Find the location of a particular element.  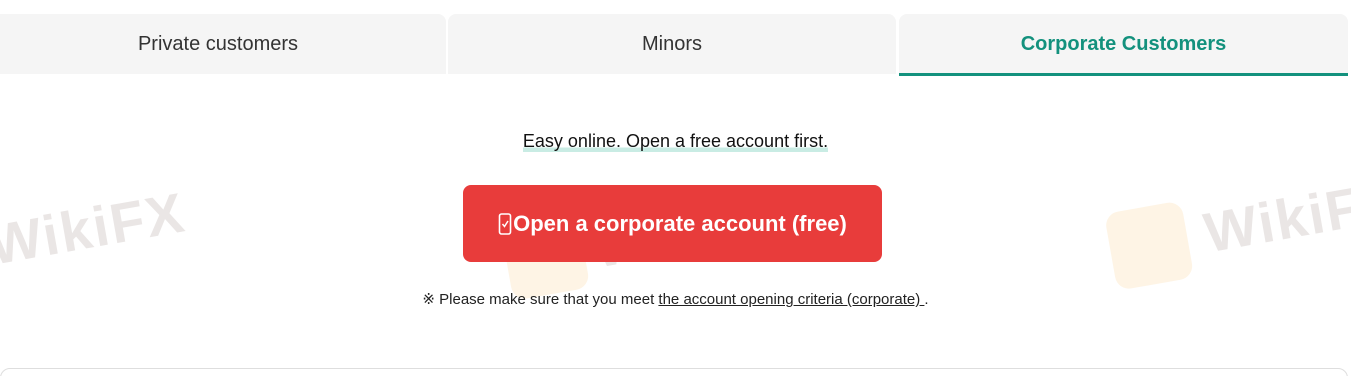

open-corporate-account-button: Open a corporate account (free) is located at coordinates (672, 223).